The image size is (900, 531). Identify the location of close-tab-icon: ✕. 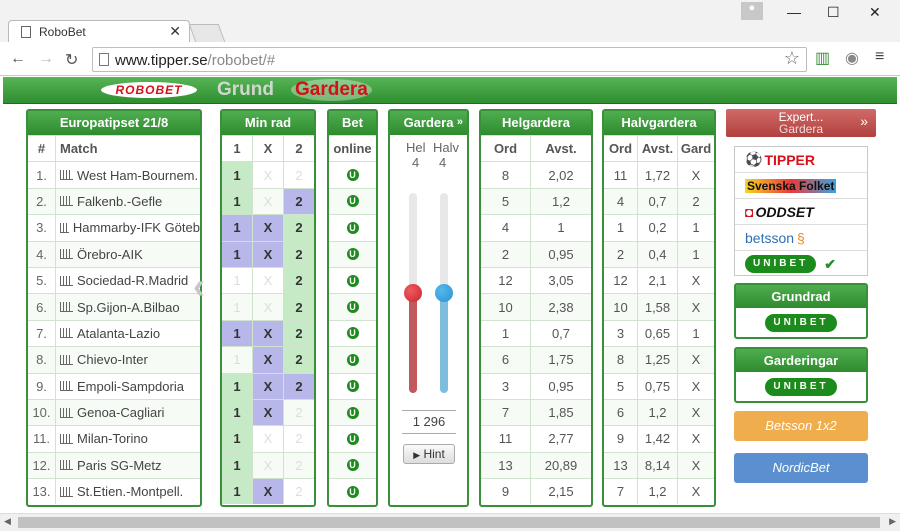
(175, 31).